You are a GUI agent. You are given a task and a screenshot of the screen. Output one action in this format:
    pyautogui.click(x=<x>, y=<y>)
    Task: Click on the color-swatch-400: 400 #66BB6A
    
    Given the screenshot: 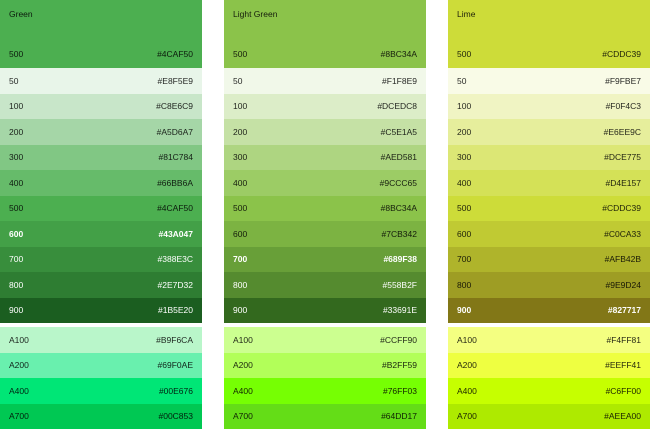 What is the action you would take?
    pyautogui.click(x=101, y=183)
    